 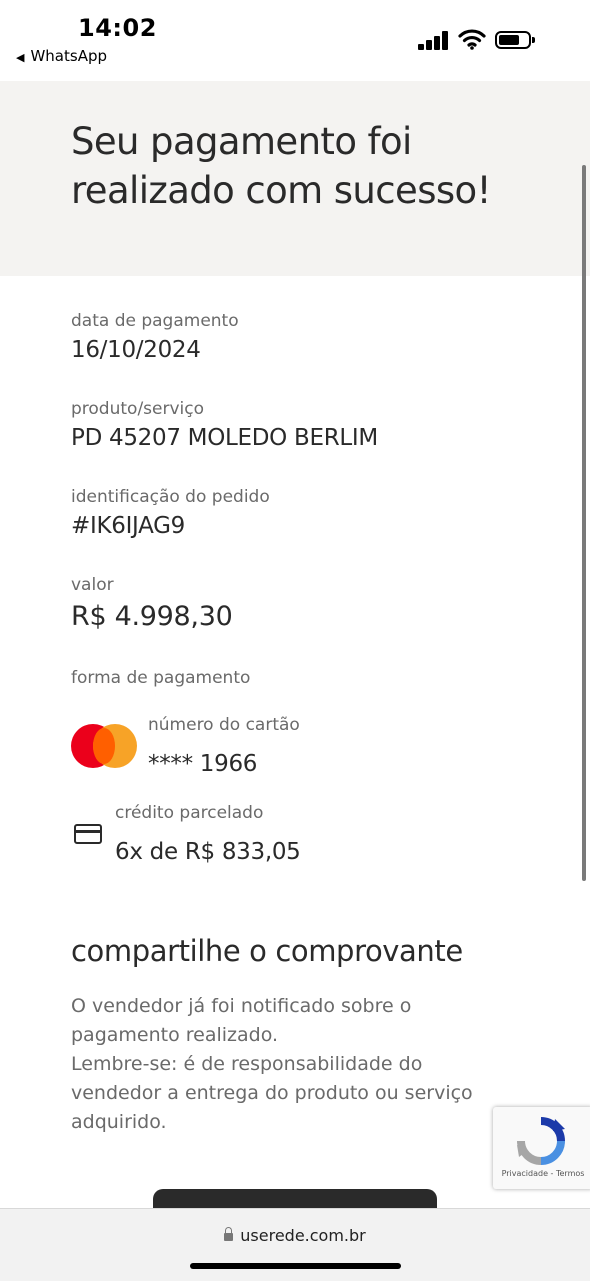 What do you see at coordinates (229, 1234) in the screenshot?
I see `lock-icon` at bounding box center [229, 1234].